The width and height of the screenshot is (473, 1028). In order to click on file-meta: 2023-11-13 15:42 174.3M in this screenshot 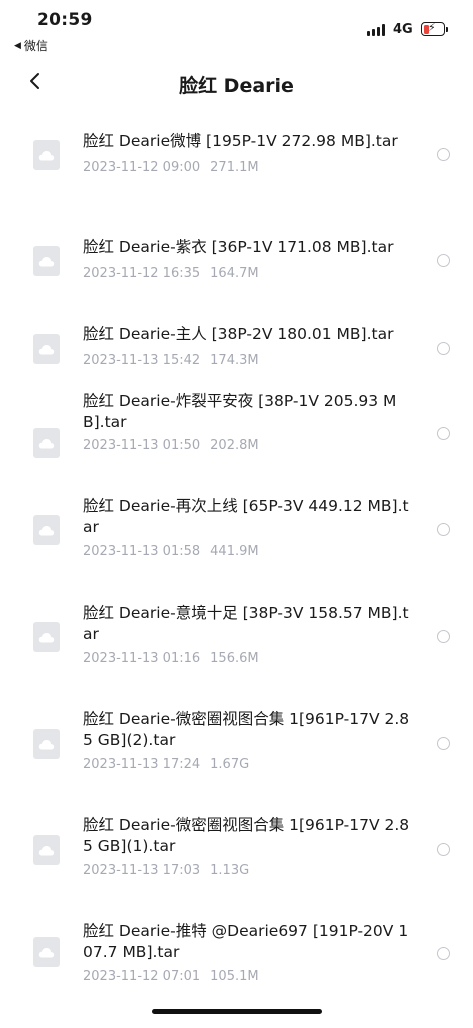, I will do `click(171, 360)`.